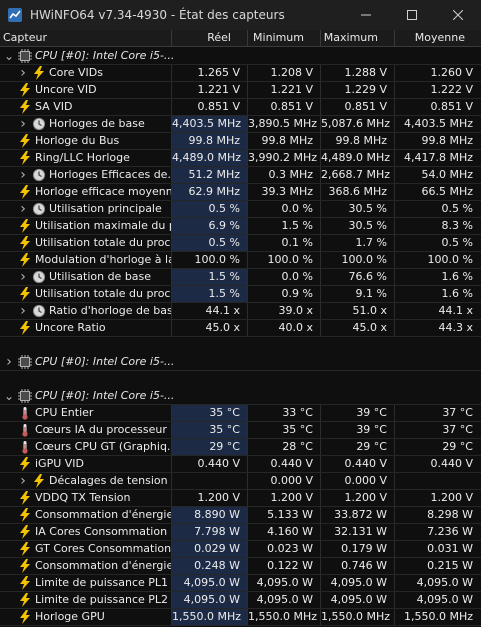 The width and height of the screenshot is (481, 627). What do you see at coordinates (367, 225) in the screenshot?
I see `value-max: 30.5 %` at bounding box center [367, 225].